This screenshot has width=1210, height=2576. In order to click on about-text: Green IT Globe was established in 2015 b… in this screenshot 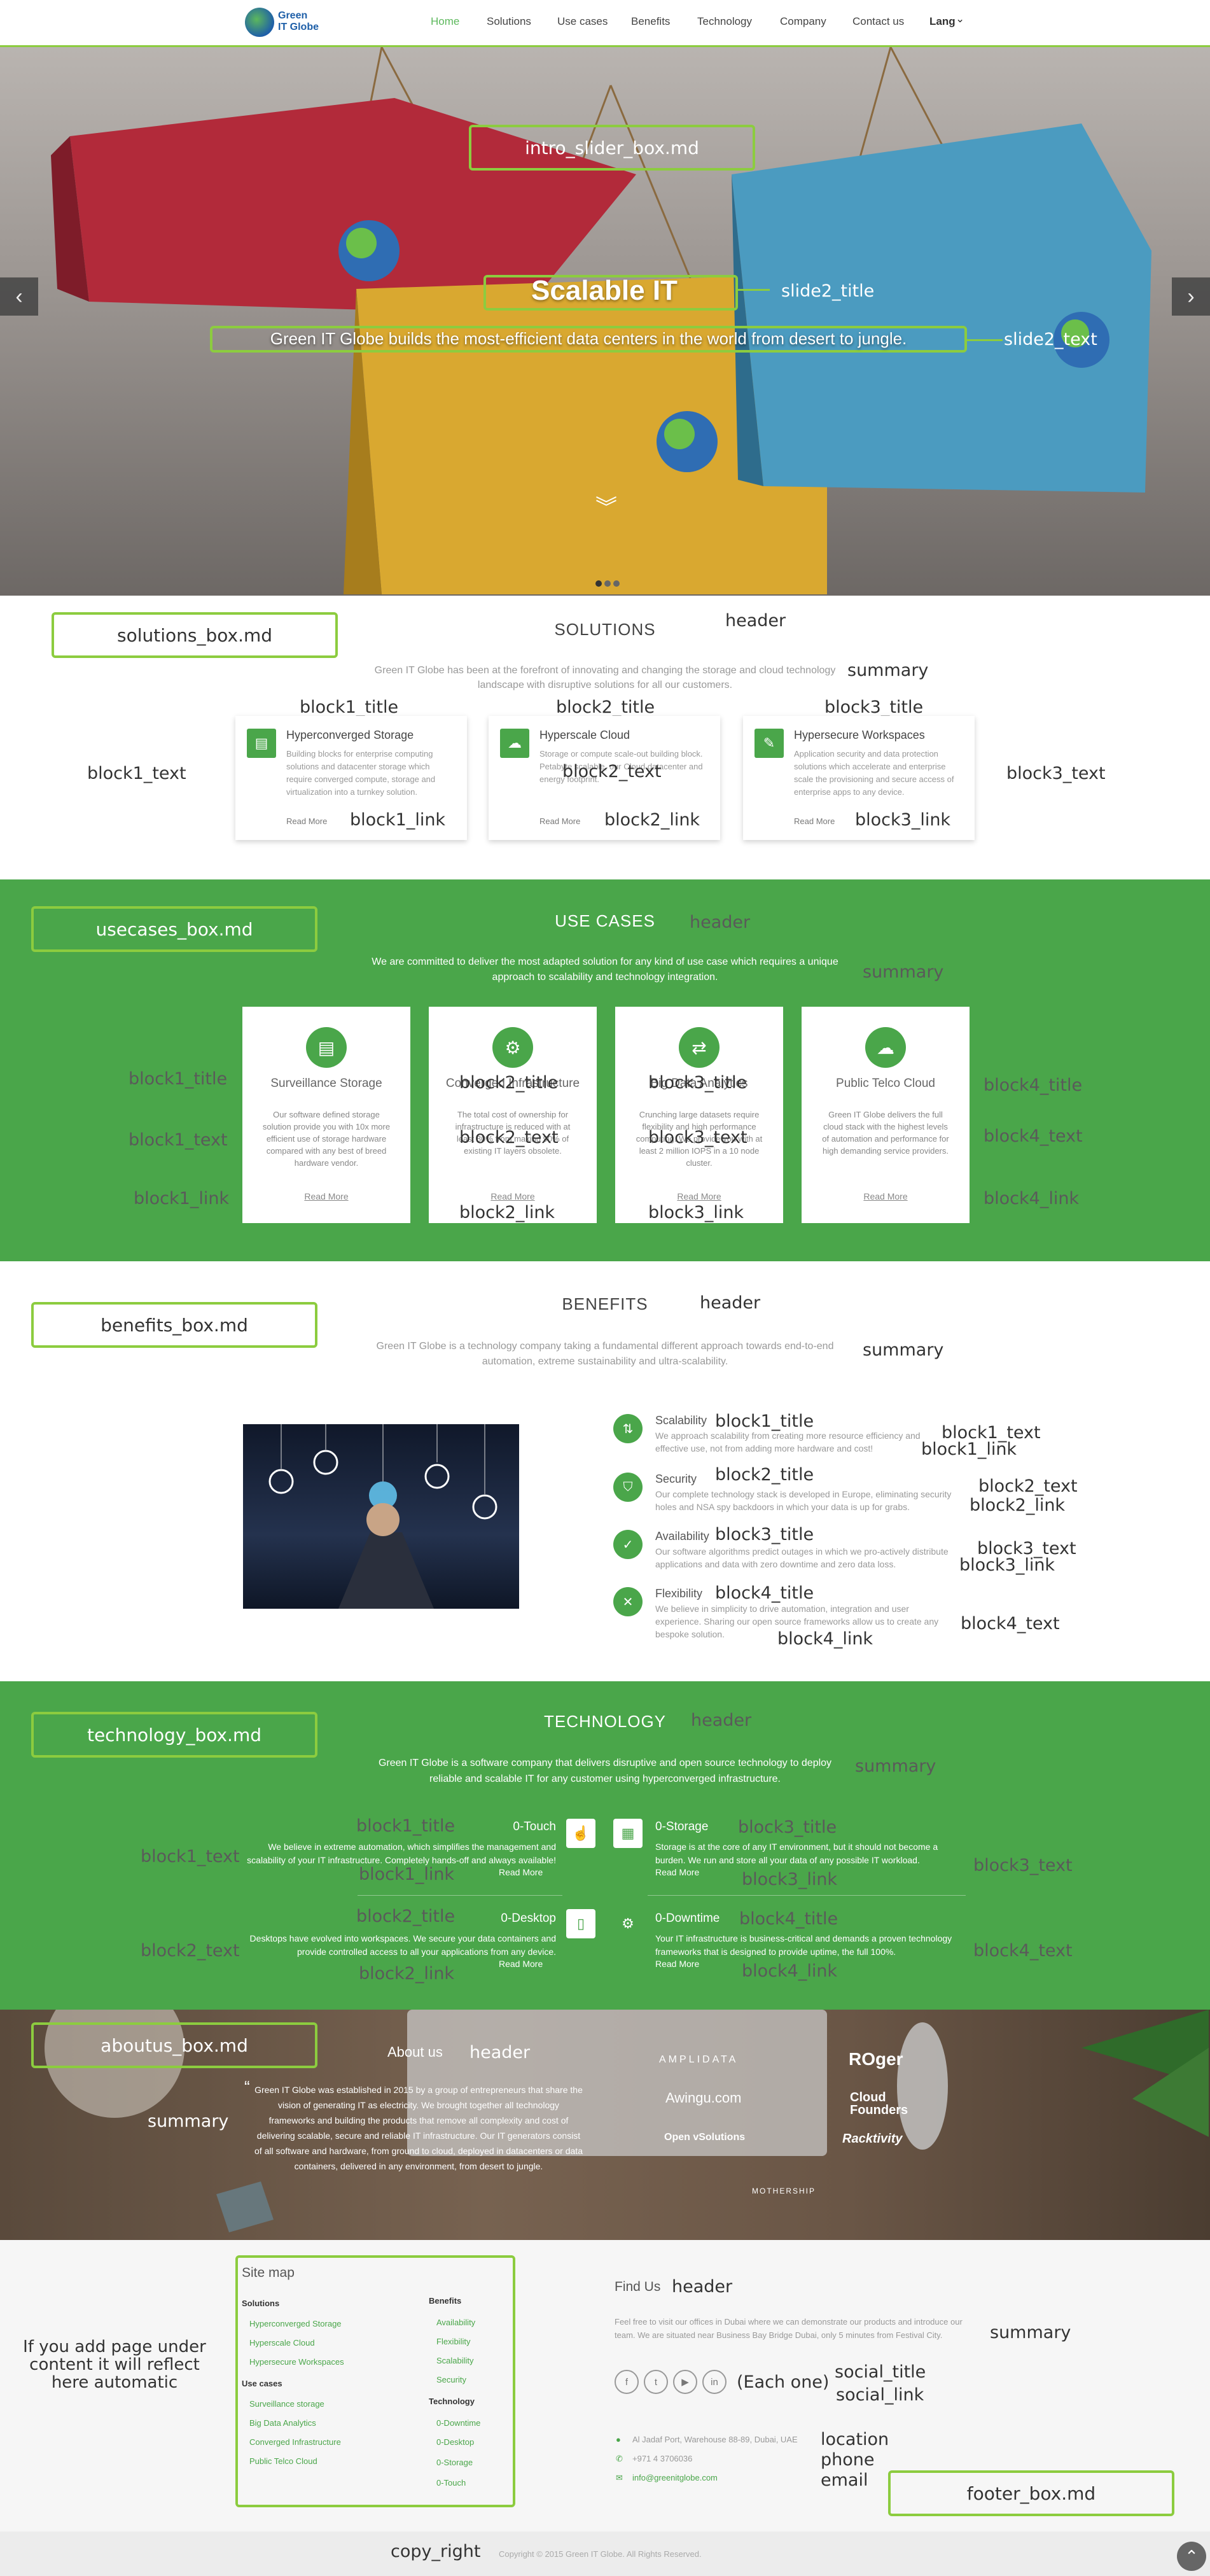, I will do `click(418, 2128)`.